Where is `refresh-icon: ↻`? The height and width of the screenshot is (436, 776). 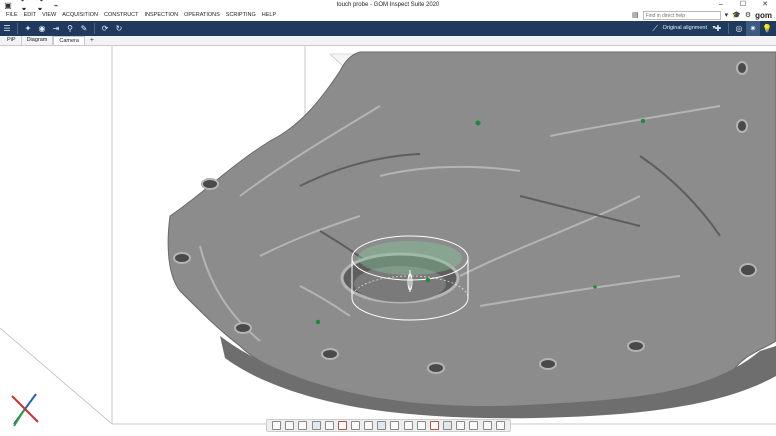
refresh-icon: ↻ is located at coordinates (119, 28).